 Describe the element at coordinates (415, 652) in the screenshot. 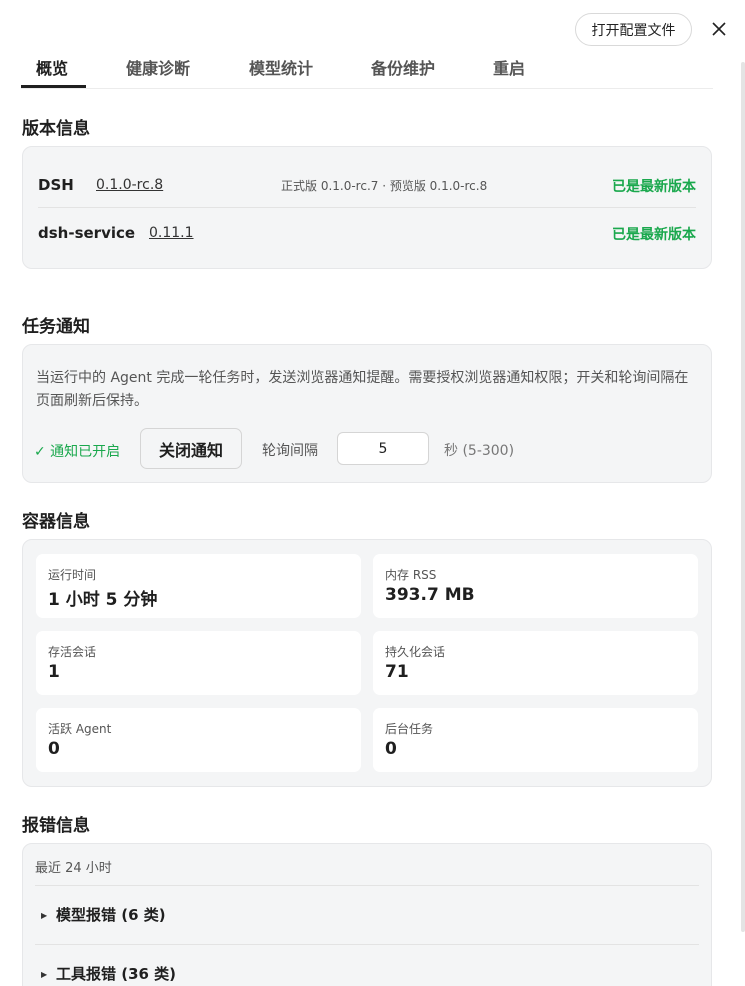

I see `stat-label: 持久化会话` at that location.